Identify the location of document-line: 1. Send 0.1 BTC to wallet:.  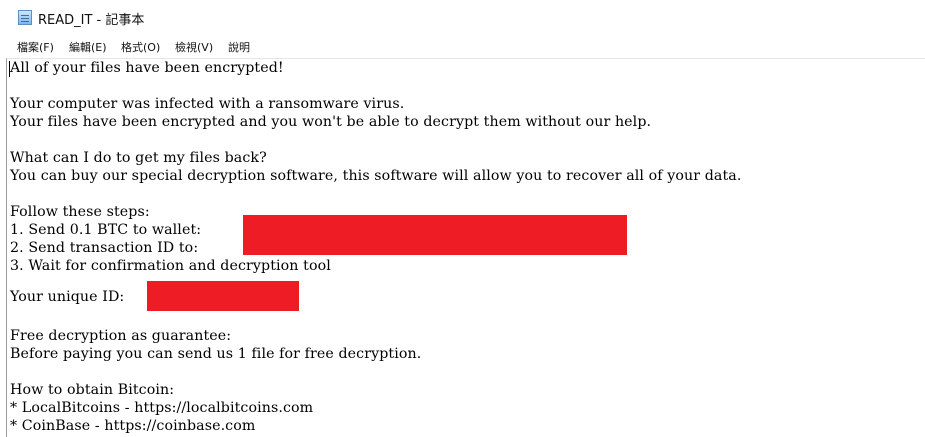
(106, 230).